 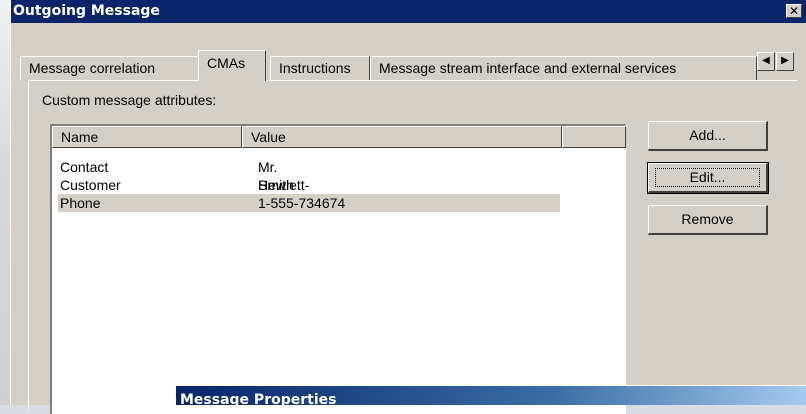 I want to click on row-value: 1-555-734674, so click(x=302, y=203).